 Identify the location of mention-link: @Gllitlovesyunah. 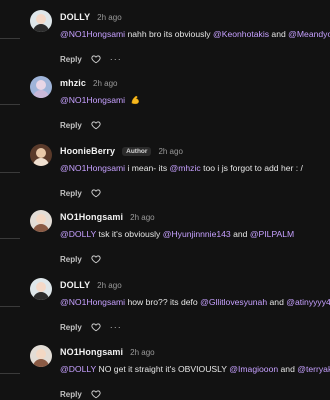
(233, 302).